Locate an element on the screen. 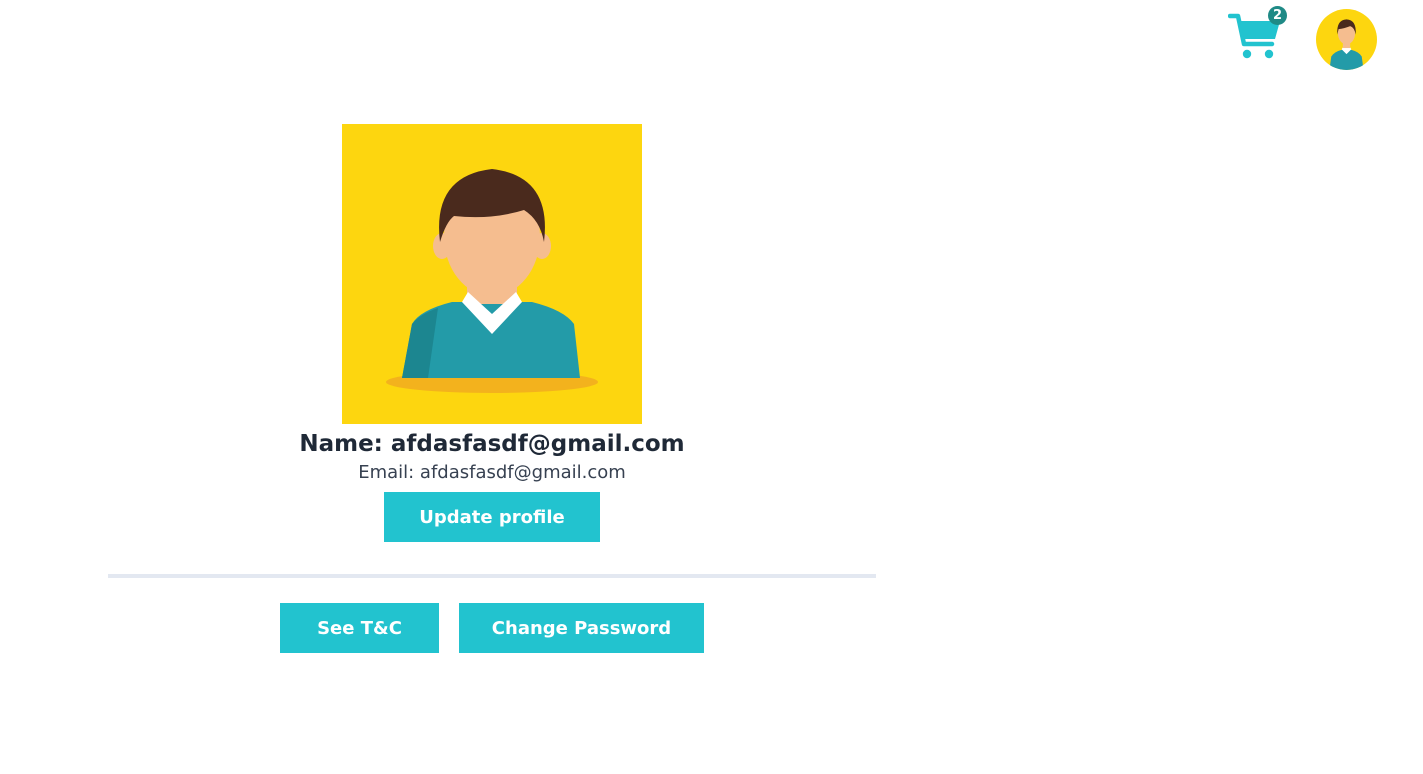  section-divider is located at coordinates (492, 576).